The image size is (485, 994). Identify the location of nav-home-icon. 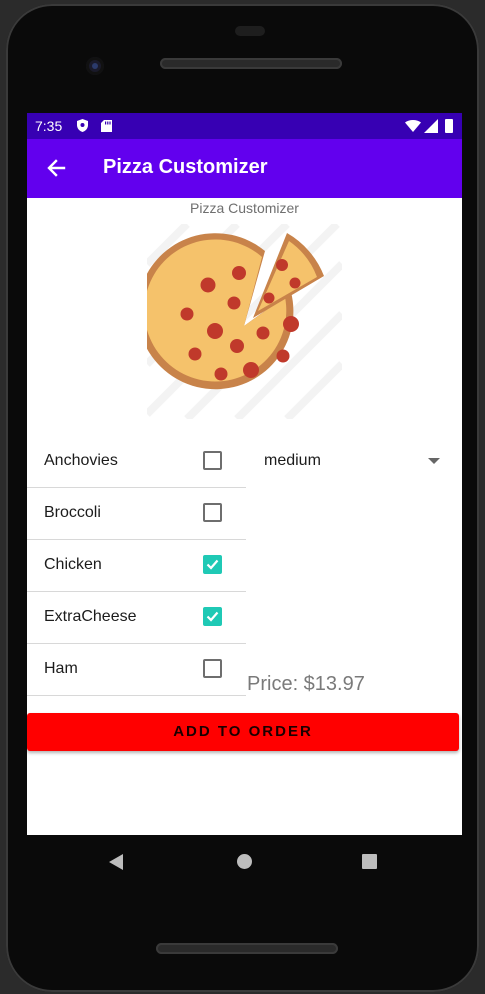
(244, 861).